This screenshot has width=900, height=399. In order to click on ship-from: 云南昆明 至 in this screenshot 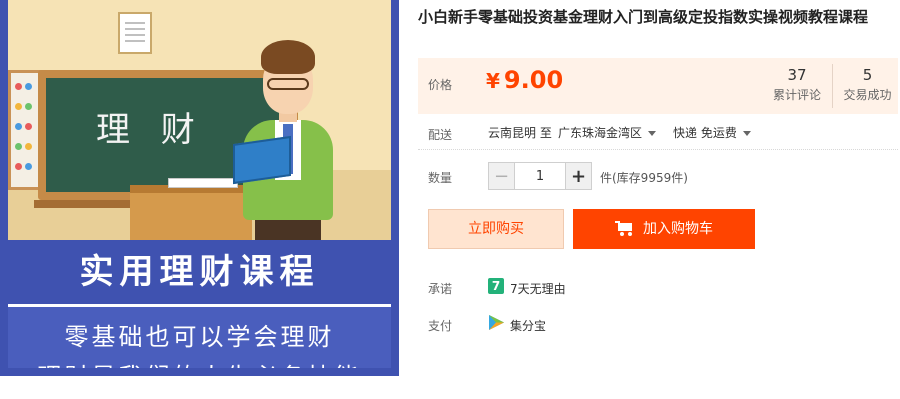, I will do `click(520, 133)`.